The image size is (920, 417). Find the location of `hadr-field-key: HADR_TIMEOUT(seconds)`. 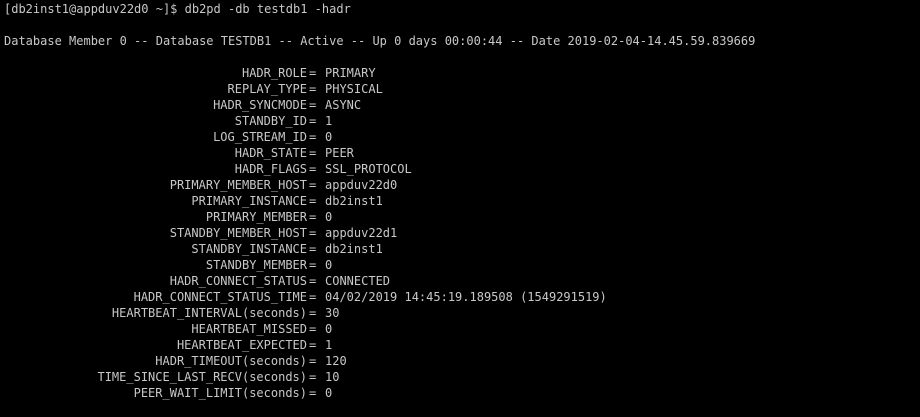

hadr-field-key: HADR_TIMEOUT(seconds) is located at coordinates (231, 361).